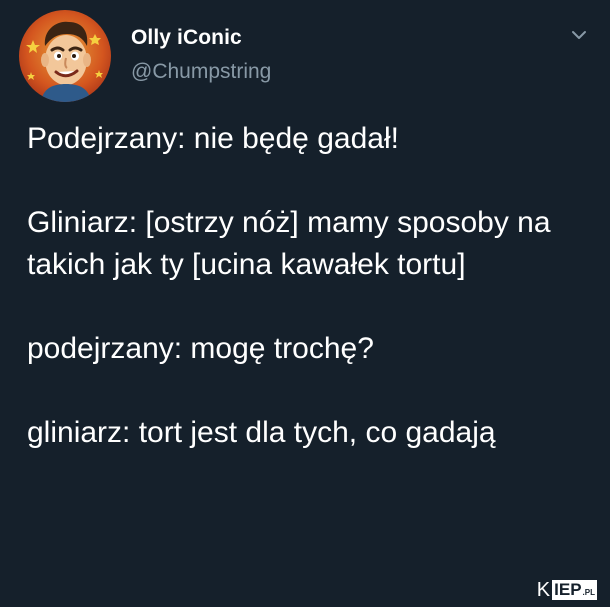 The width and height of the screenshot is (610, 607). What do you see at coordinates (200, 348) in the screenshot?
I see `tweet-paragraph: podejrzany: mogę trochę?` at bounding box center [200, 348].